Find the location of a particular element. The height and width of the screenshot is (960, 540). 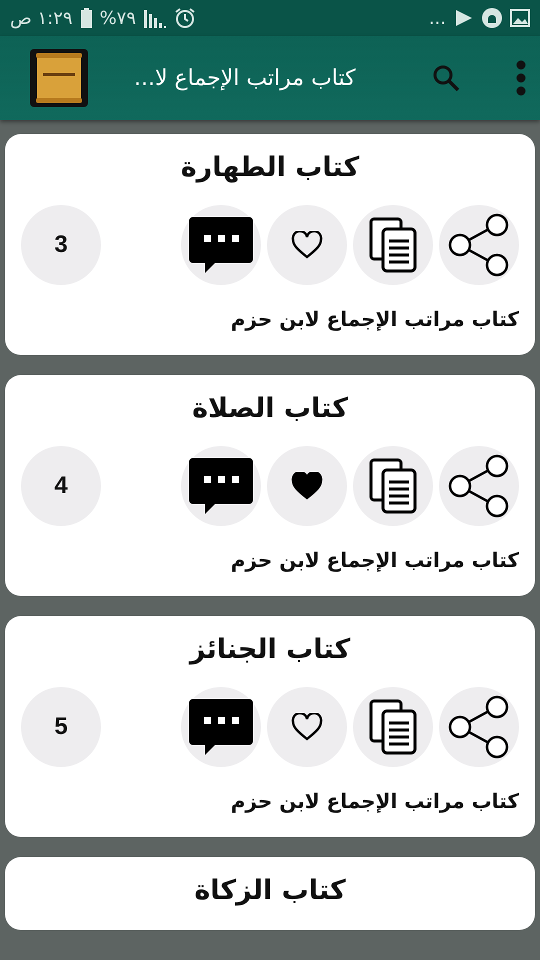

image-icon is located at coordinates (520, 18).